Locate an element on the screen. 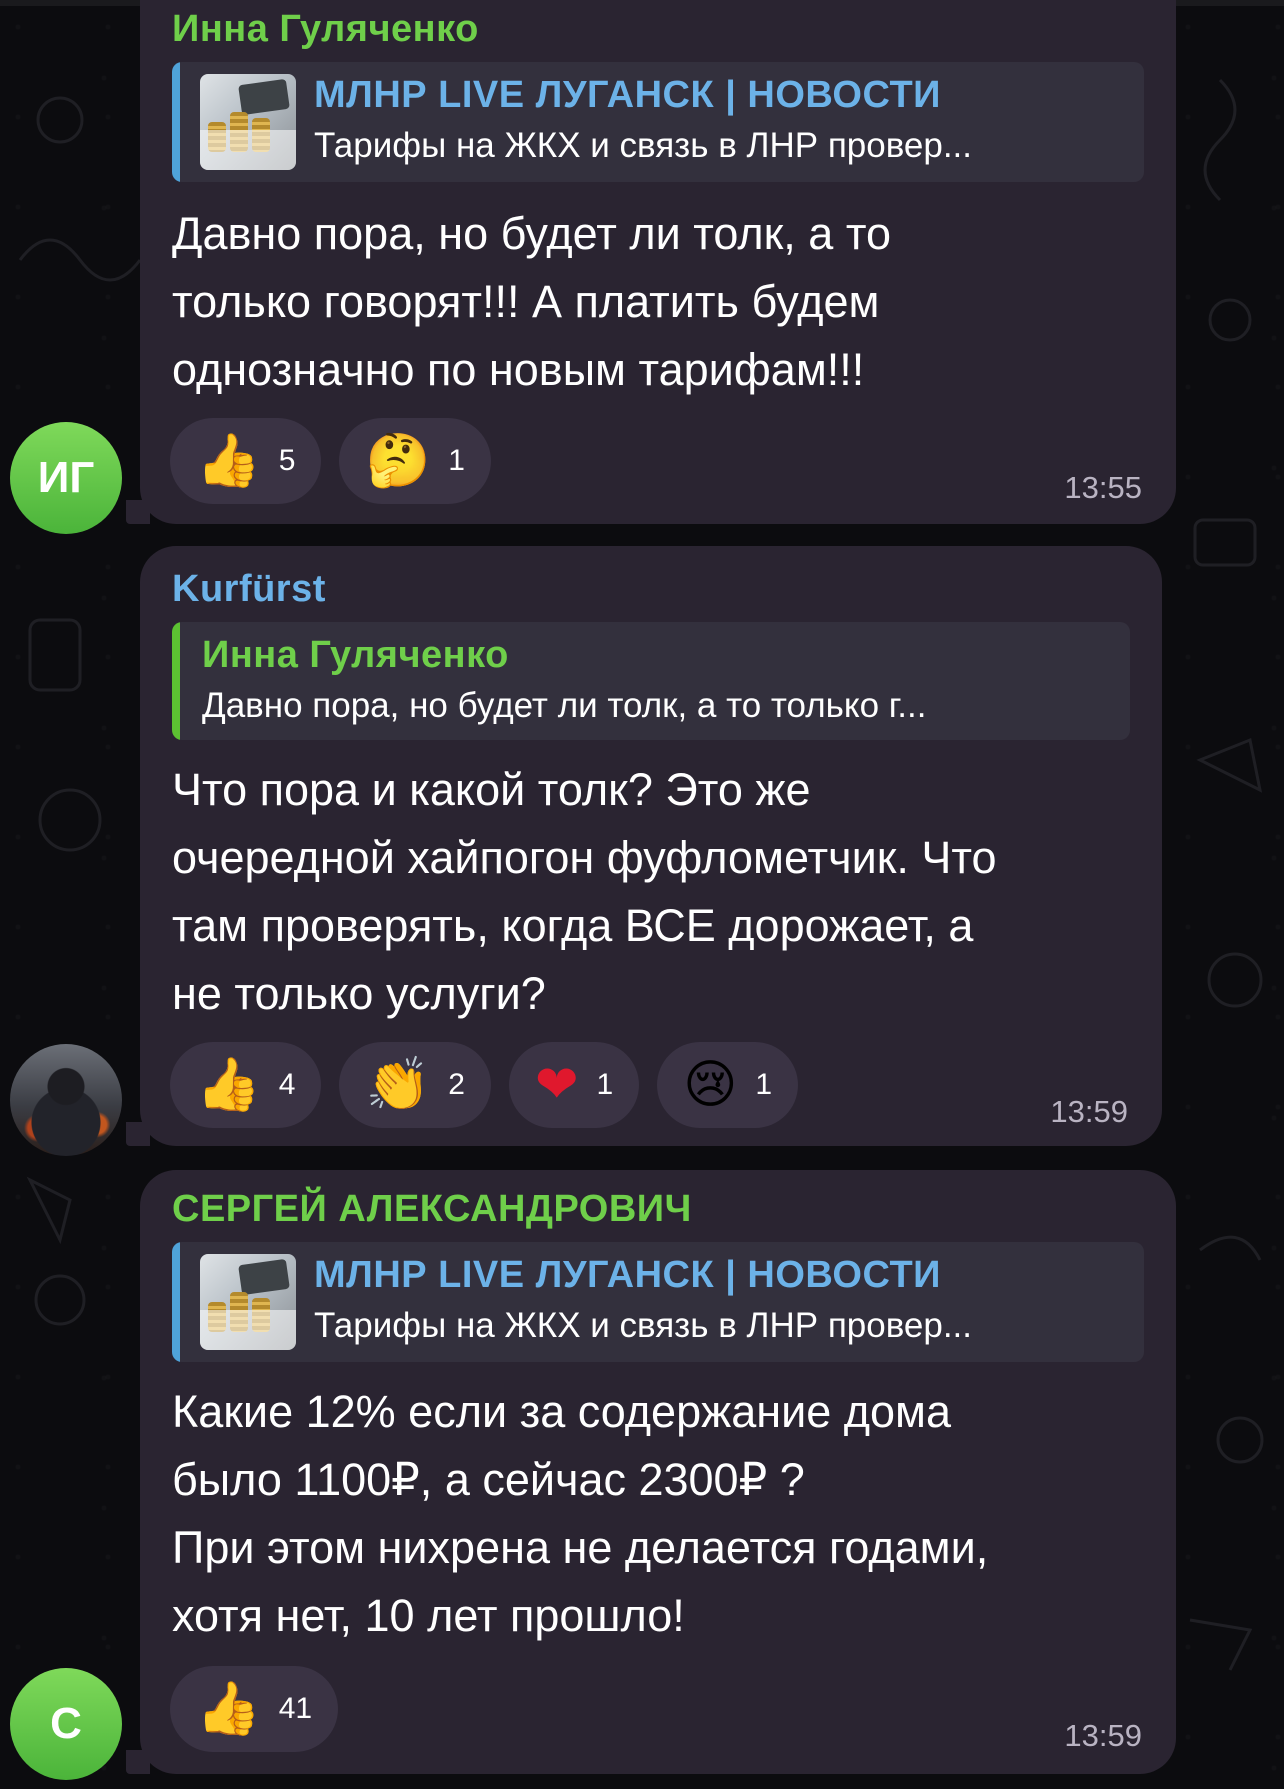 Image resolution: width=1284 pixels, height=1789 pixels. reaction-thumbs-up: 👍 5 is located at coordinates (246, 461).